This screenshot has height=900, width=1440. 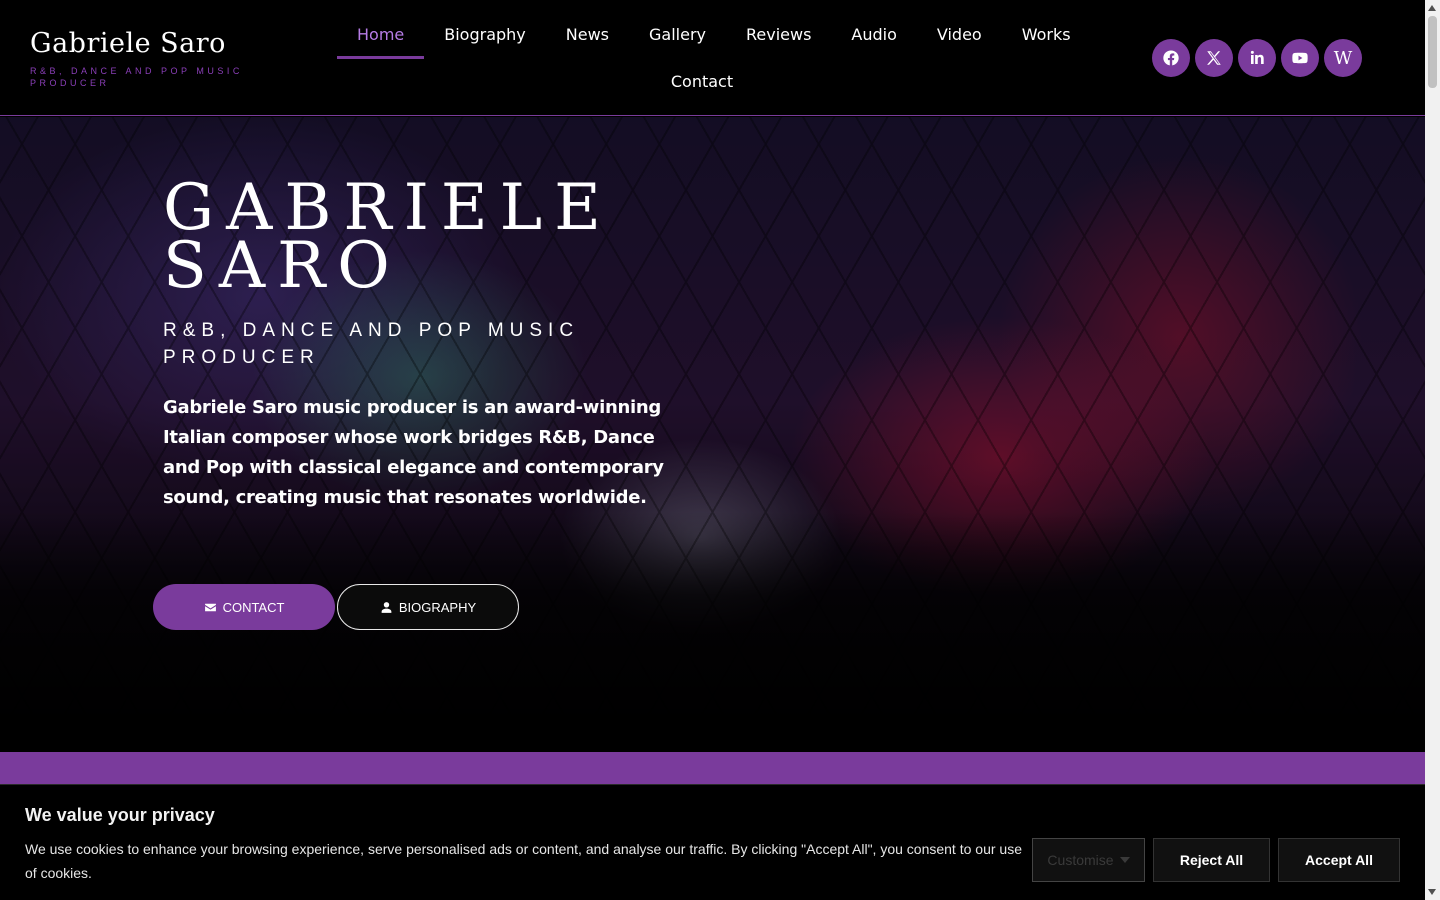 I want to click on x-link, so click(x=1214, y=58).